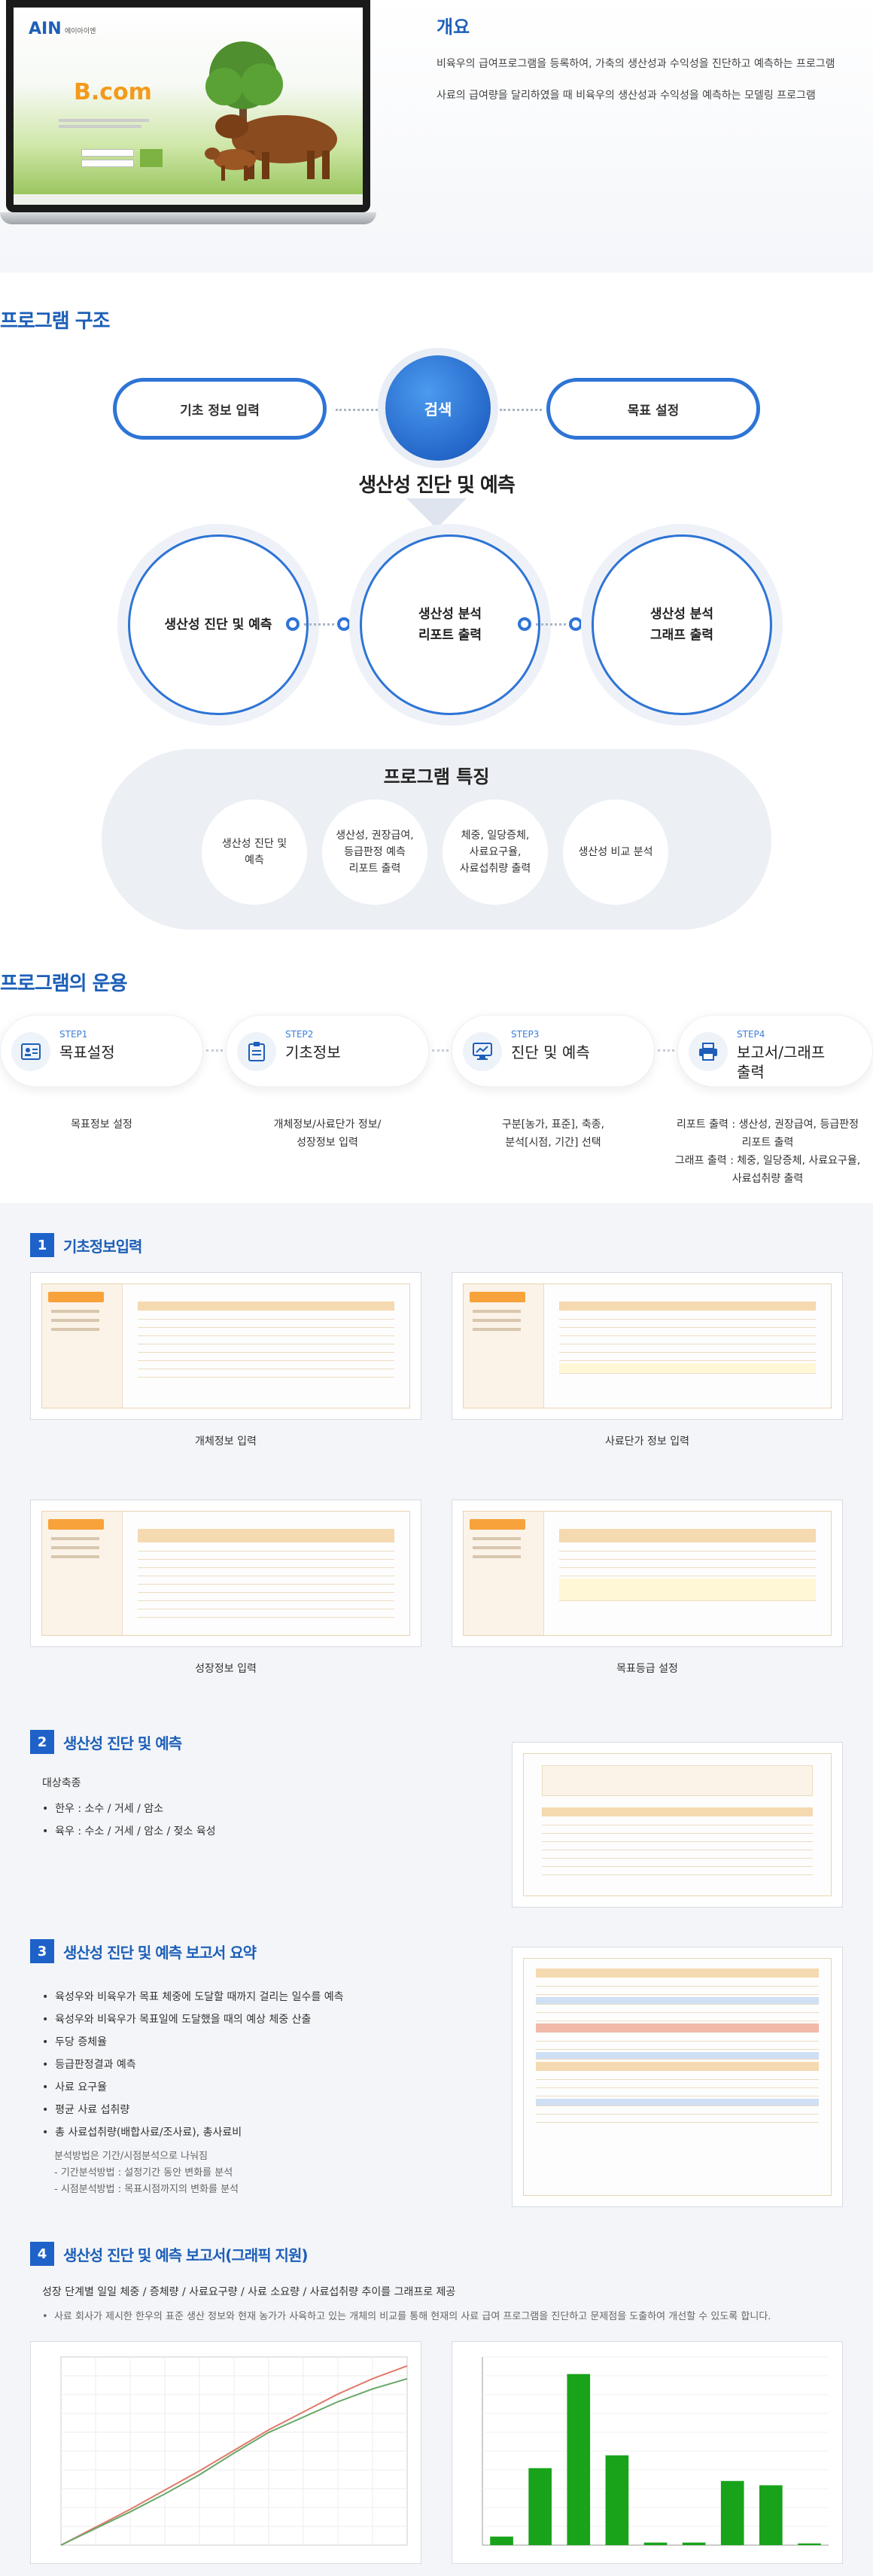  I want to click on feed-price-screenshot, so click(647, 1346).